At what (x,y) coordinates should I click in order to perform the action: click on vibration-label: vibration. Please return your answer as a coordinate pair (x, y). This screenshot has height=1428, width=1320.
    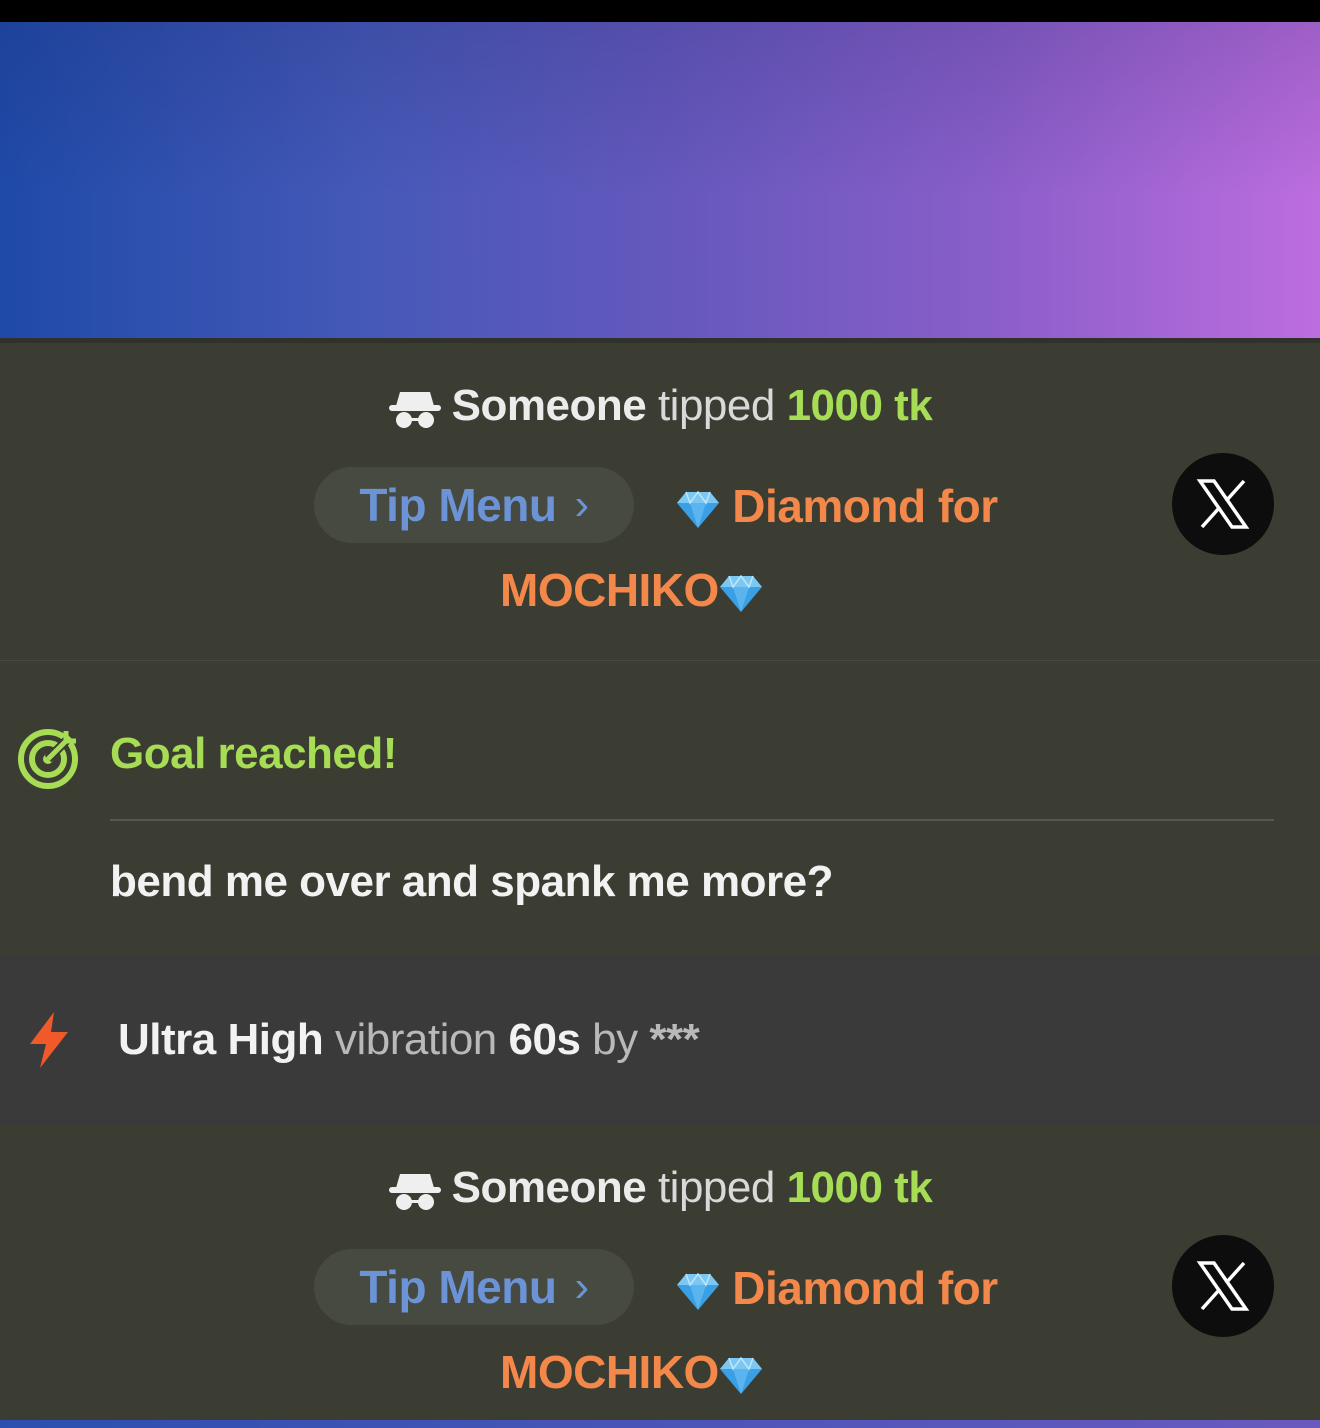
    Looking at the image, I should click on (415, 1039).